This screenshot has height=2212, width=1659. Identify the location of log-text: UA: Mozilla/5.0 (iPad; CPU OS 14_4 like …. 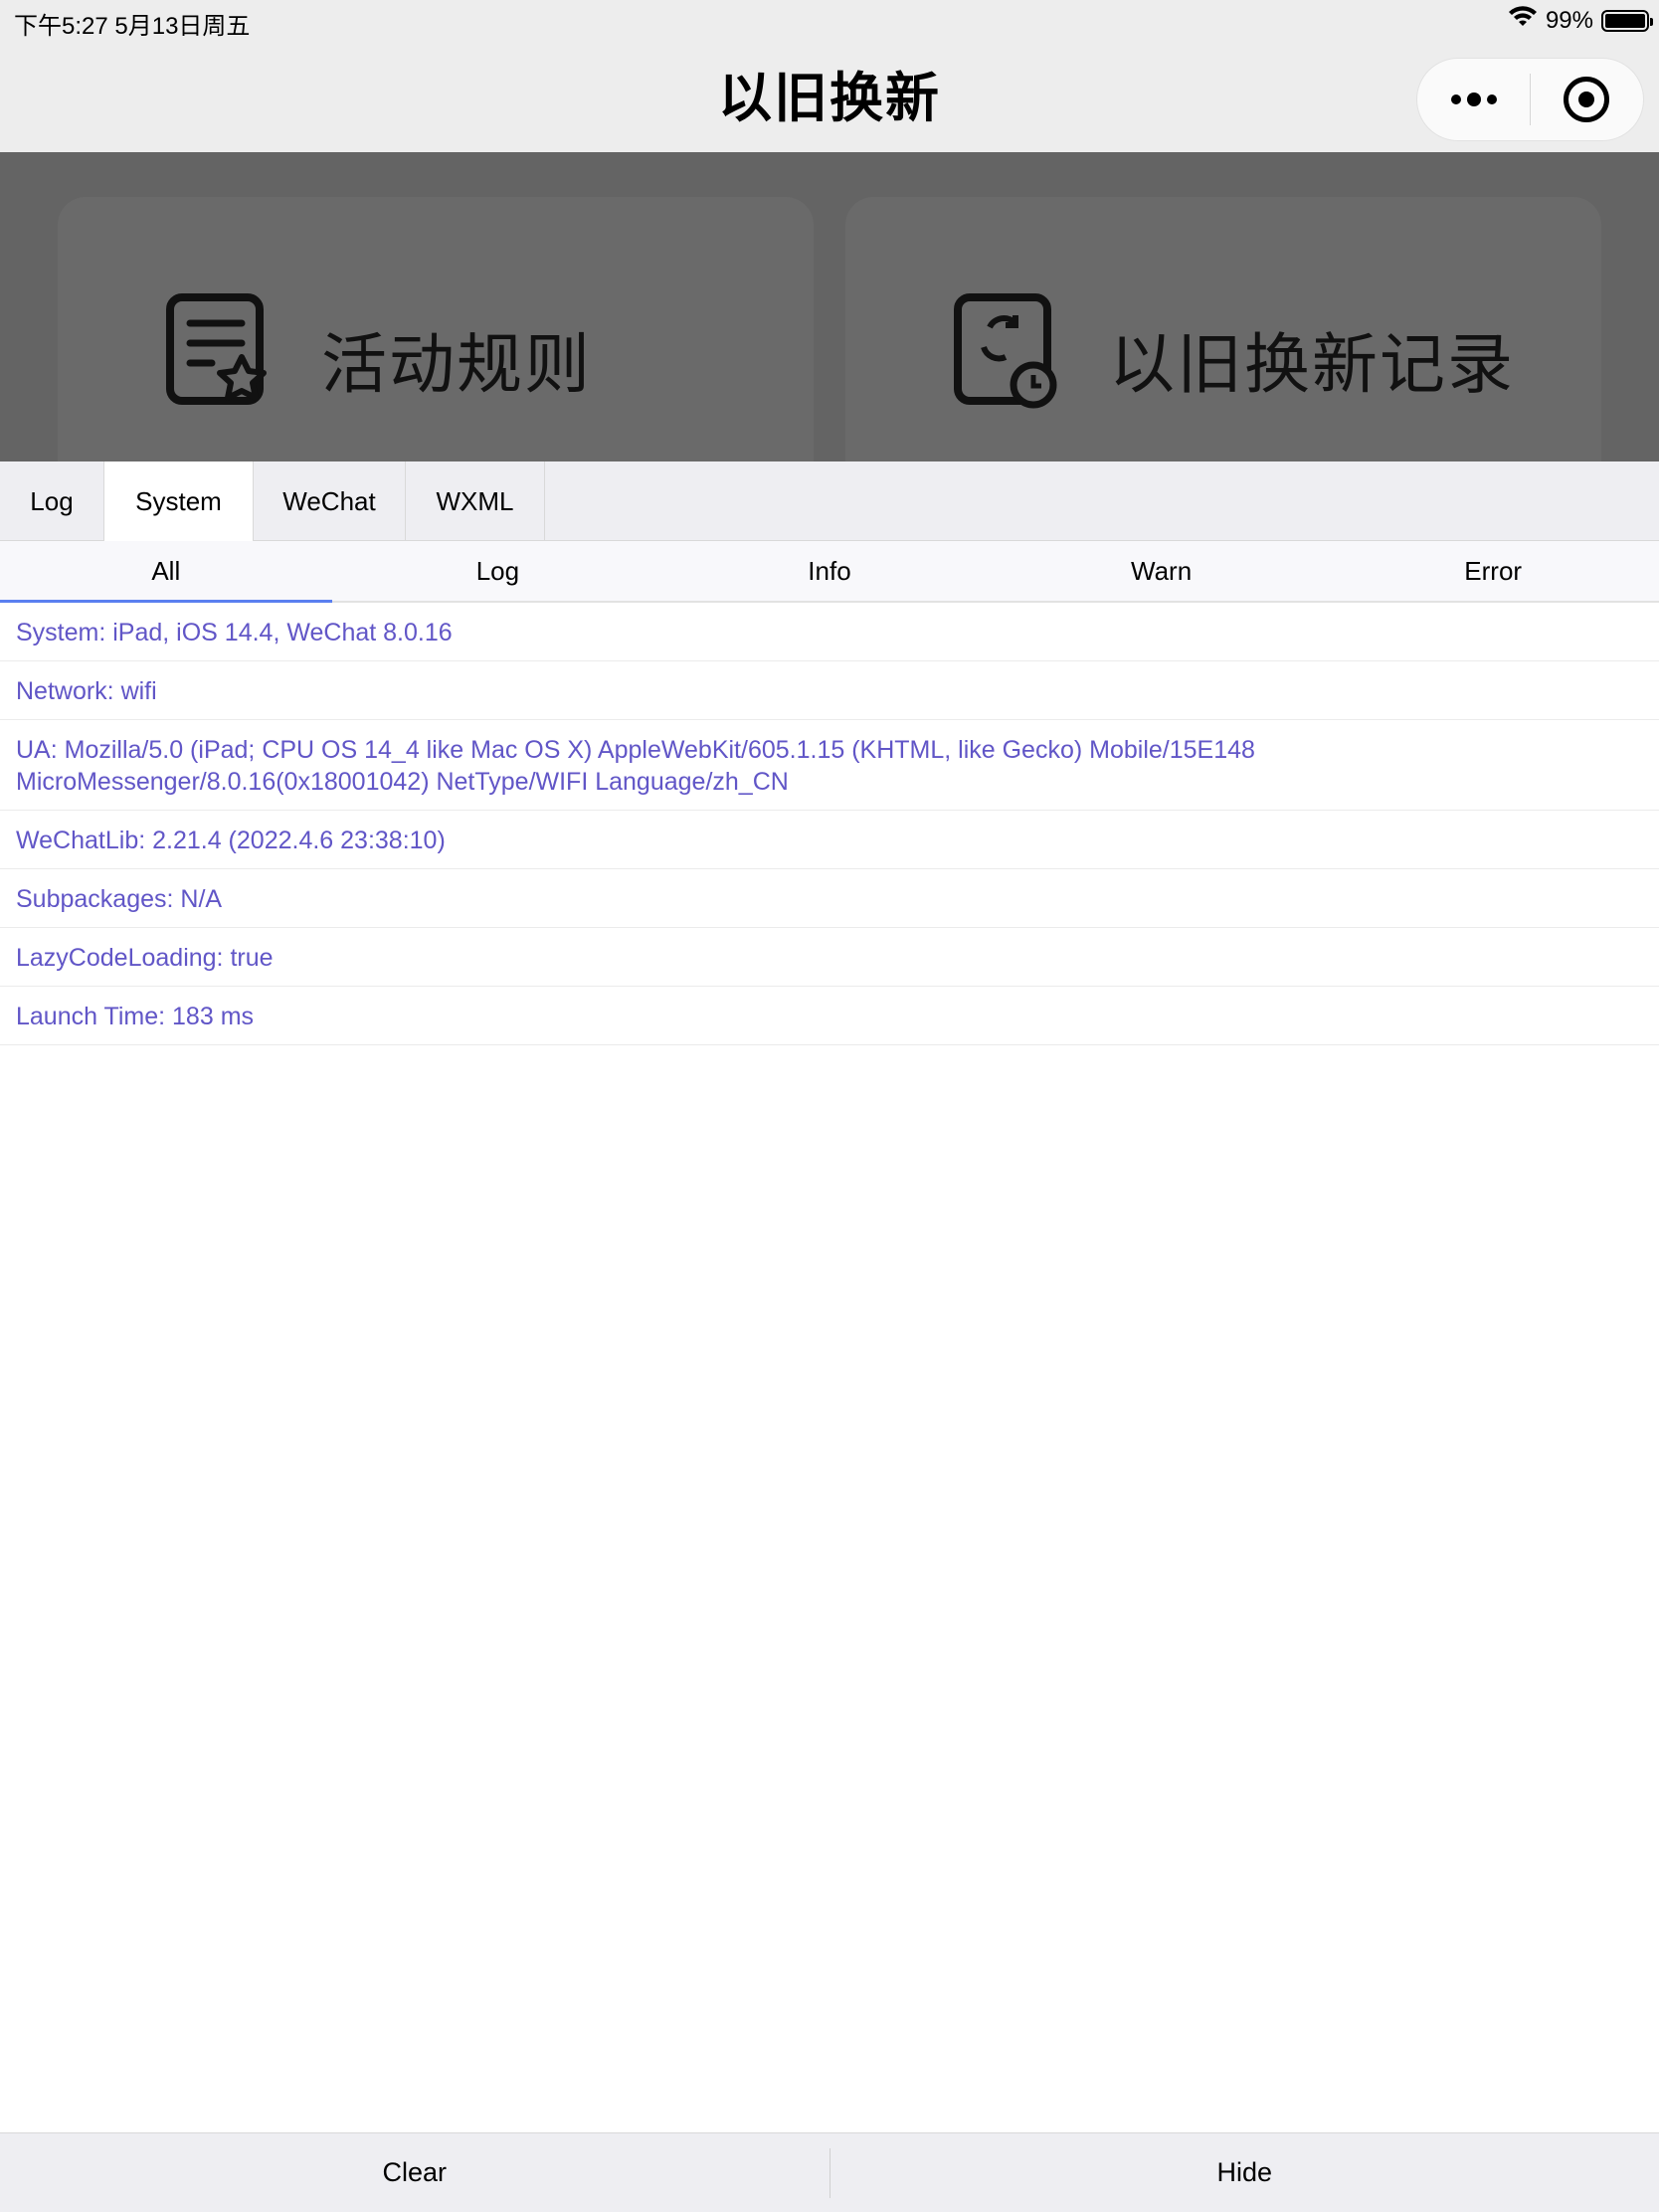
(635, 750).